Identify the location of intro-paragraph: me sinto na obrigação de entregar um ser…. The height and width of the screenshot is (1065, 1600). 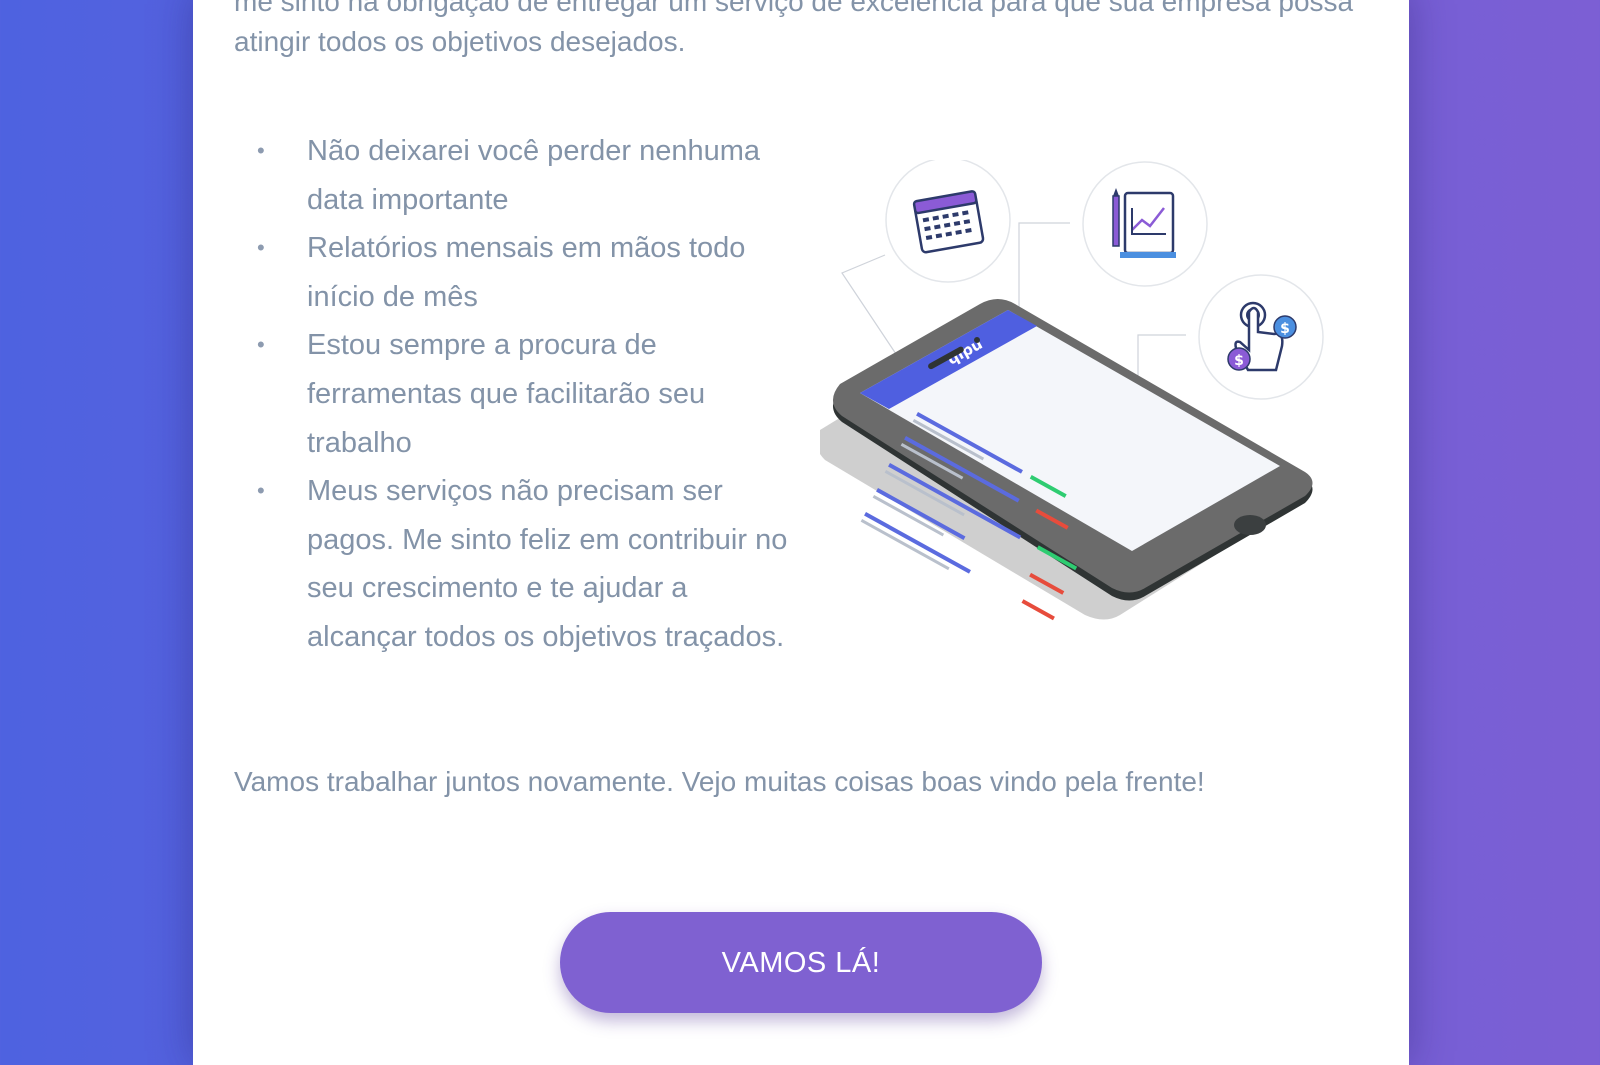
(794, 28).